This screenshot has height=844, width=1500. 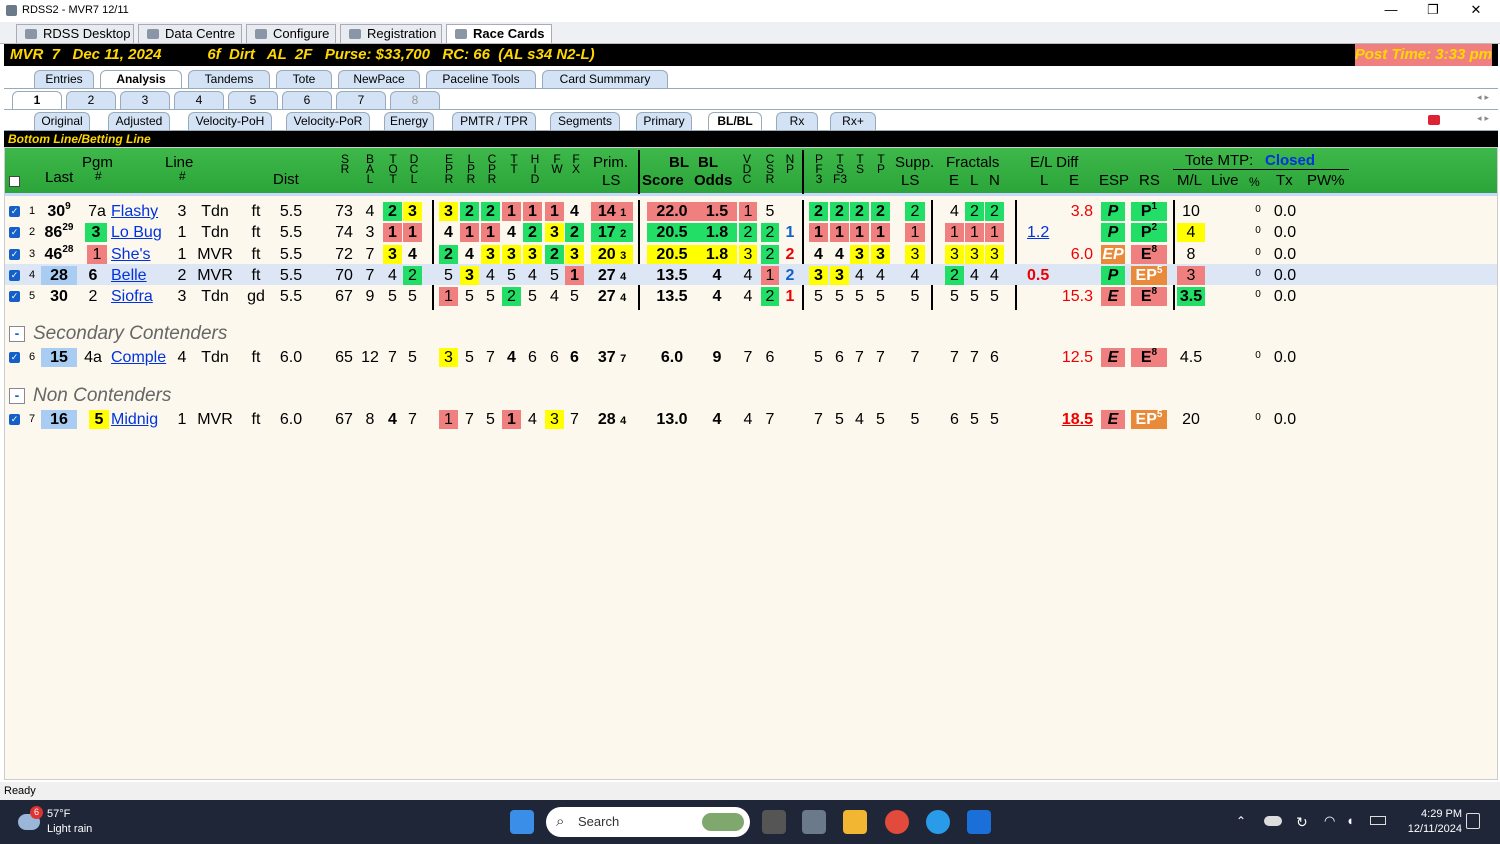 I want to click on tab-card-summary: Card Summmary, so click(x=605, y=79).